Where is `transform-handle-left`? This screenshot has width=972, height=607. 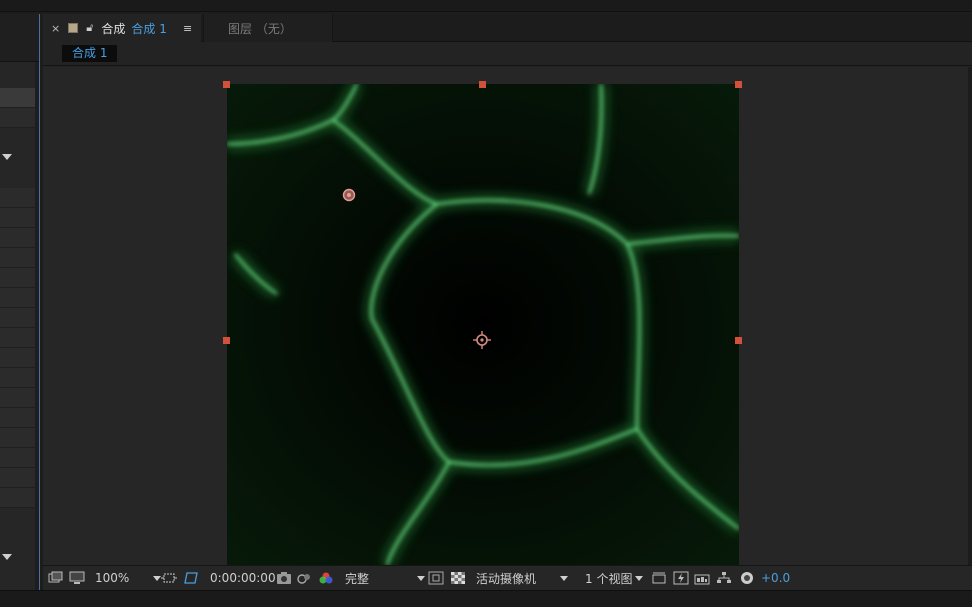
transform-handle-left is located at coordinates (226, 340).